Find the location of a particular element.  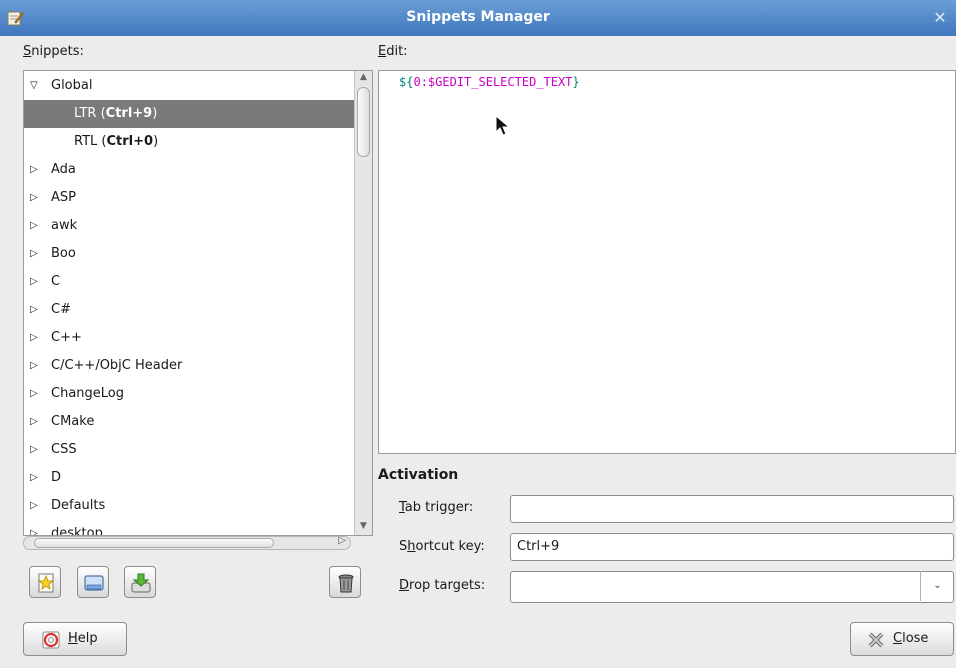

trash-icon is located at coordinates (346, 583).